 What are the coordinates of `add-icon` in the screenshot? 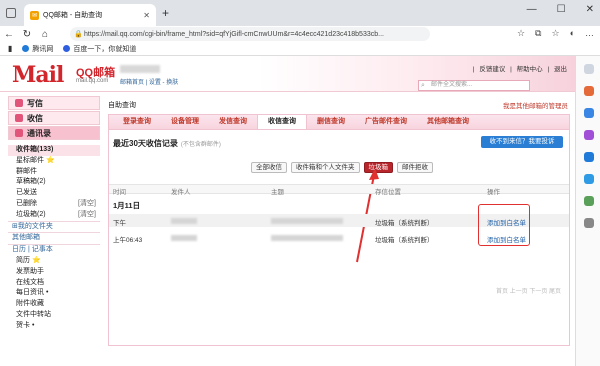 It's located at (589, 223).